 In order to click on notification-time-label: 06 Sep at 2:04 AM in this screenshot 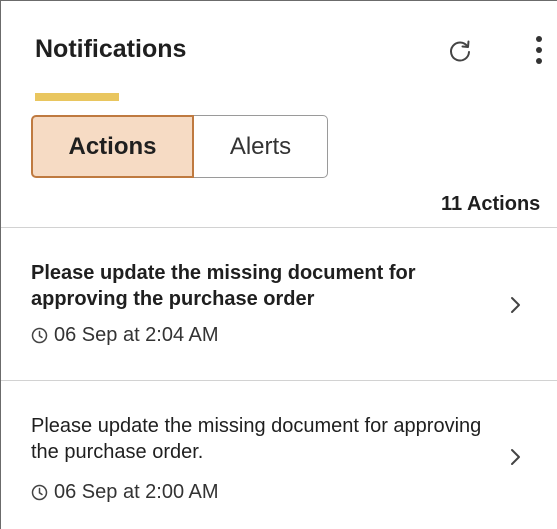, I will do `click(136, 335)`.